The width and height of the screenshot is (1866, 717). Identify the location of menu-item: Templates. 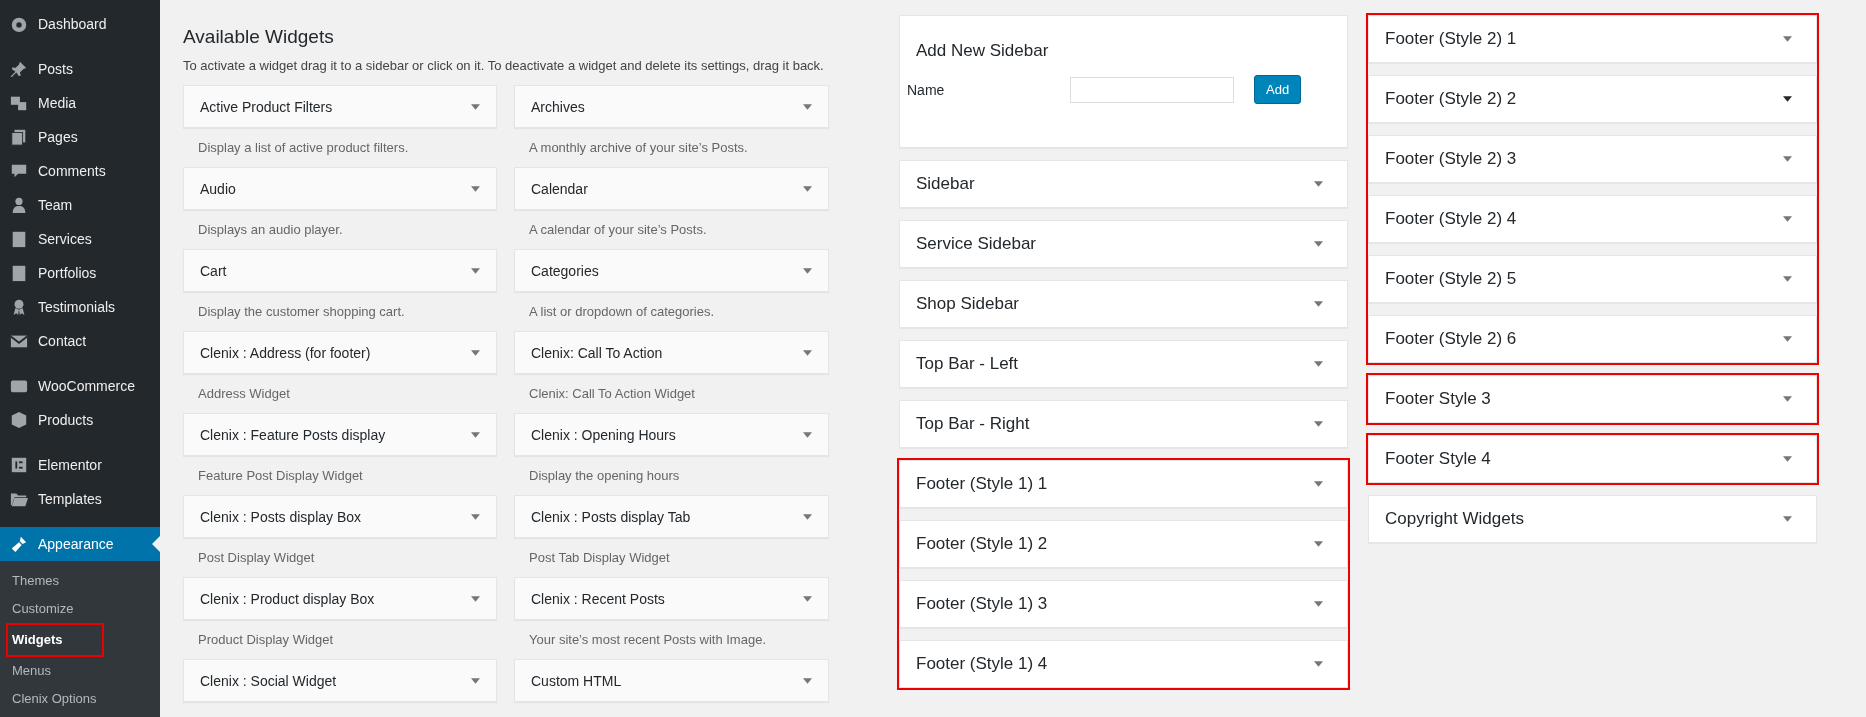
(80, 499).